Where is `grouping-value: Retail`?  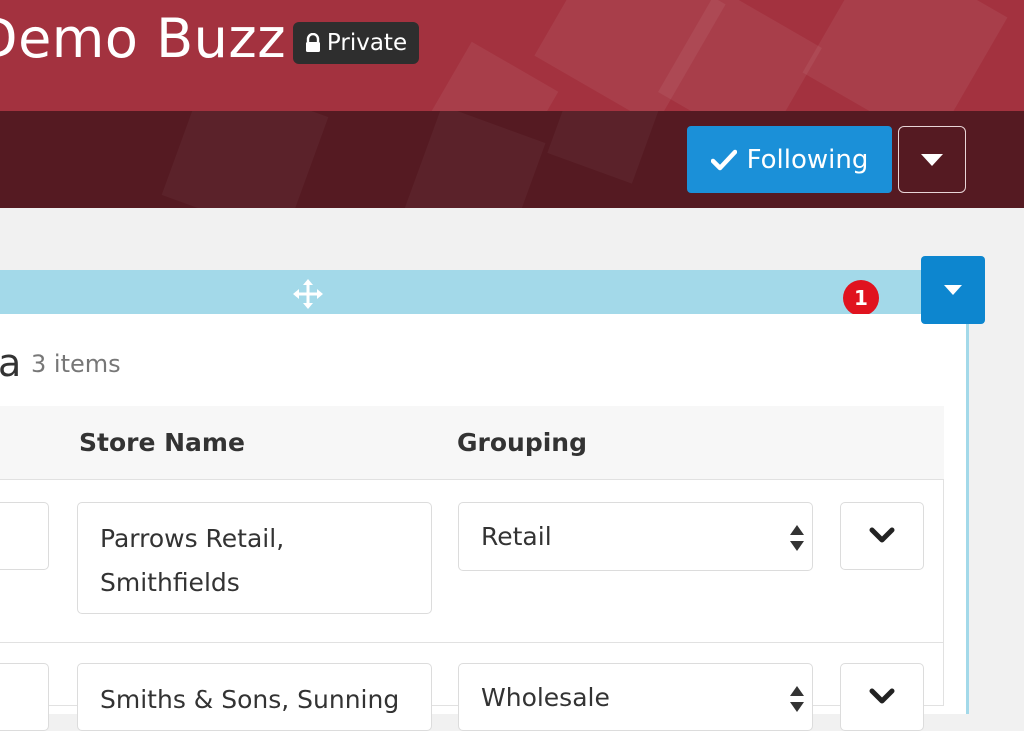 grouping-value: Retail is located at coordinates (516, 536).